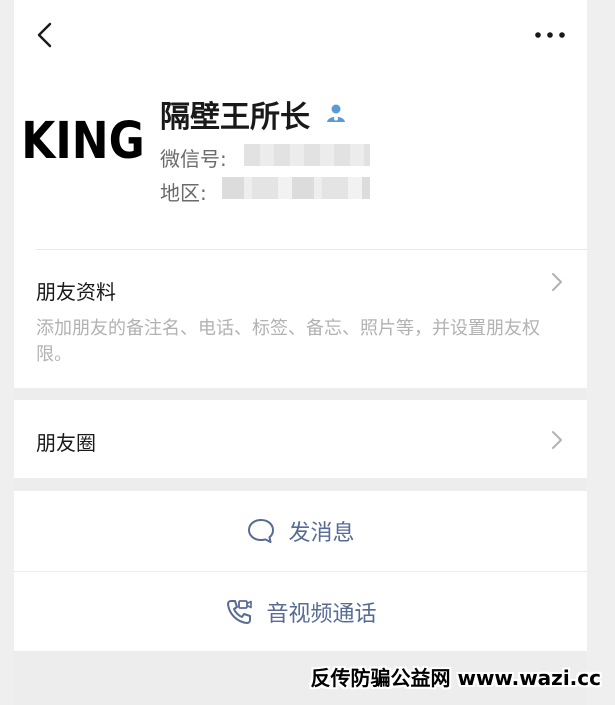 The image size is (615, 705). I want to click on back-button, so click(45, 35).